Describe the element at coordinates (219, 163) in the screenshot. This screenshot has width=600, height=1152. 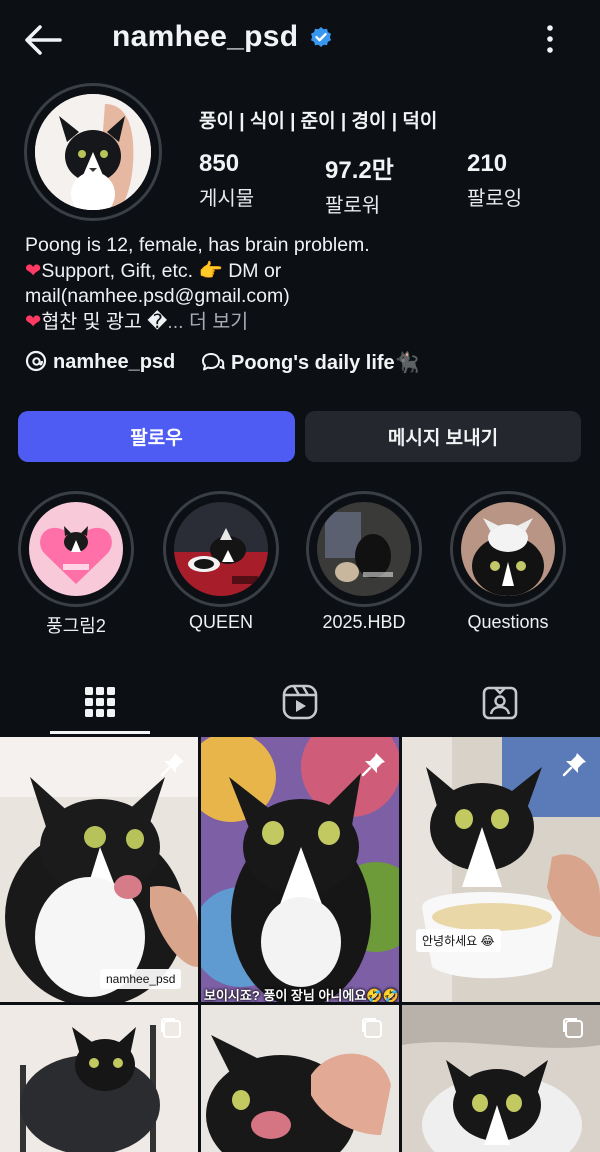
I see `posts-count-value: 850` at that location.